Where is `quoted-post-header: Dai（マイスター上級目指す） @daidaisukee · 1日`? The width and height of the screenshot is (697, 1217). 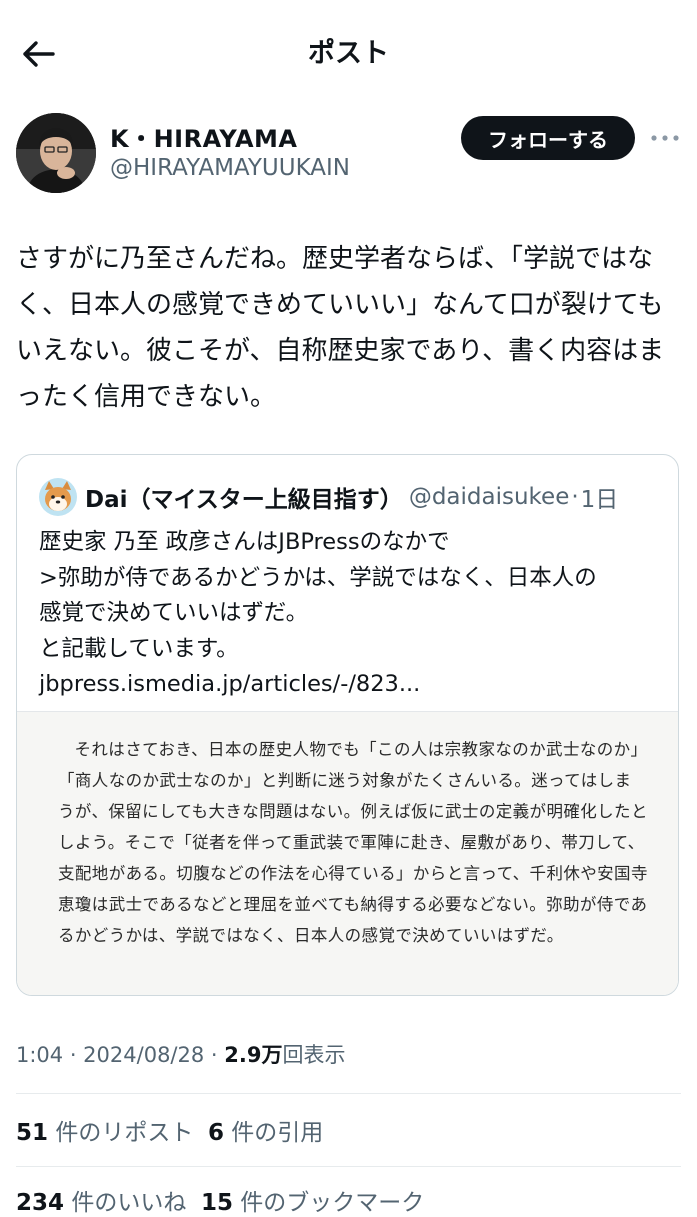 quoted-post-header: Dai（マイスター上級目指す） @daidaisukee · 1日 is located at coordinates (328, 497).